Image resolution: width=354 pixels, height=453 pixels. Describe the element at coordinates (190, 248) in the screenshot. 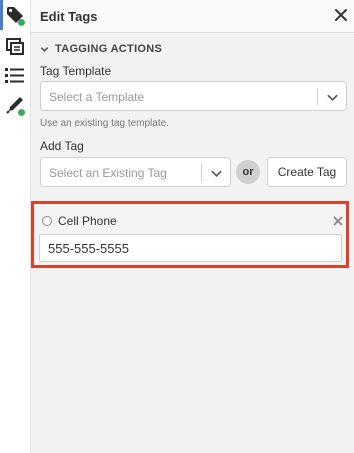

I see `tag-value-input` at that location.